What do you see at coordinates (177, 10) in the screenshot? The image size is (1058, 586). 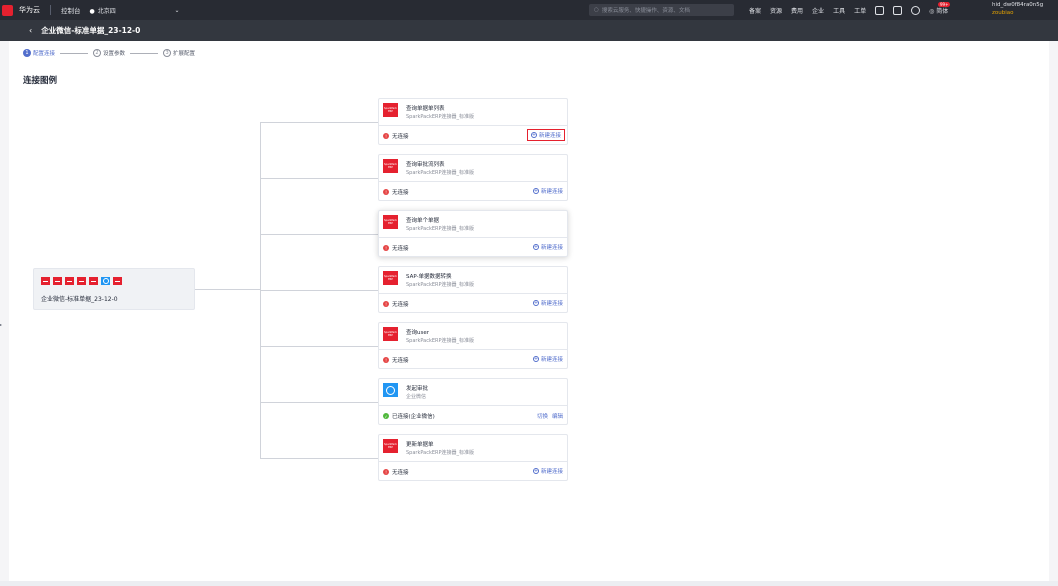 I see `chevron-down-icon: ⌄` at bounding box center [177, 10].